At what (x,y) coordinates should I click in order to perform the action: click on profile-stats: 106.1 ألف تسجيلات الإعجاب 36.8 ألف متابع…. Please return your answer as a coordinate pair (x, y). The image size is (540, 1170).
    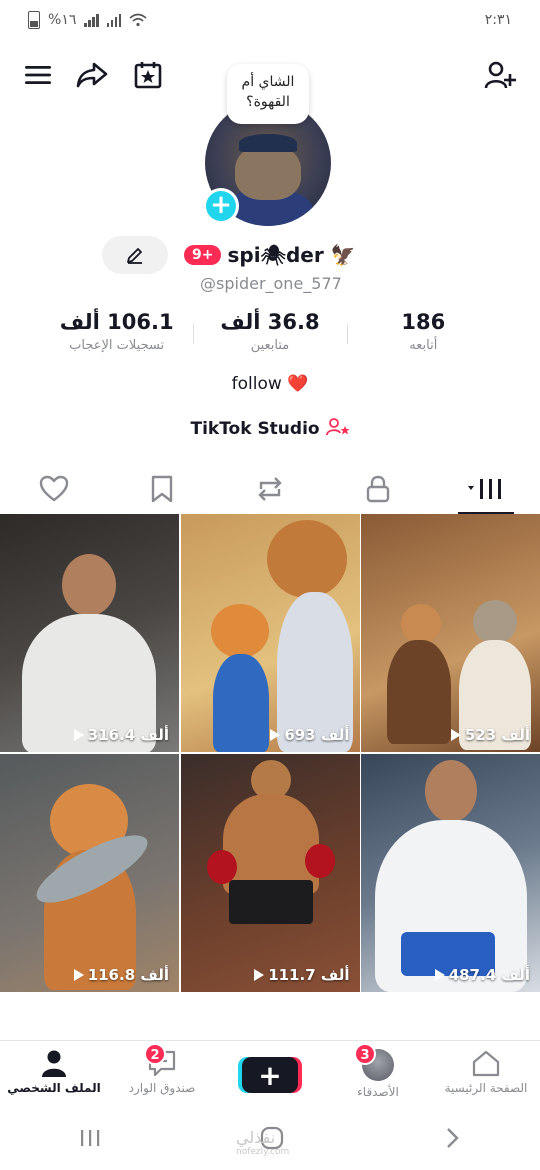
    Looking at the image, I should click on (270, 338).